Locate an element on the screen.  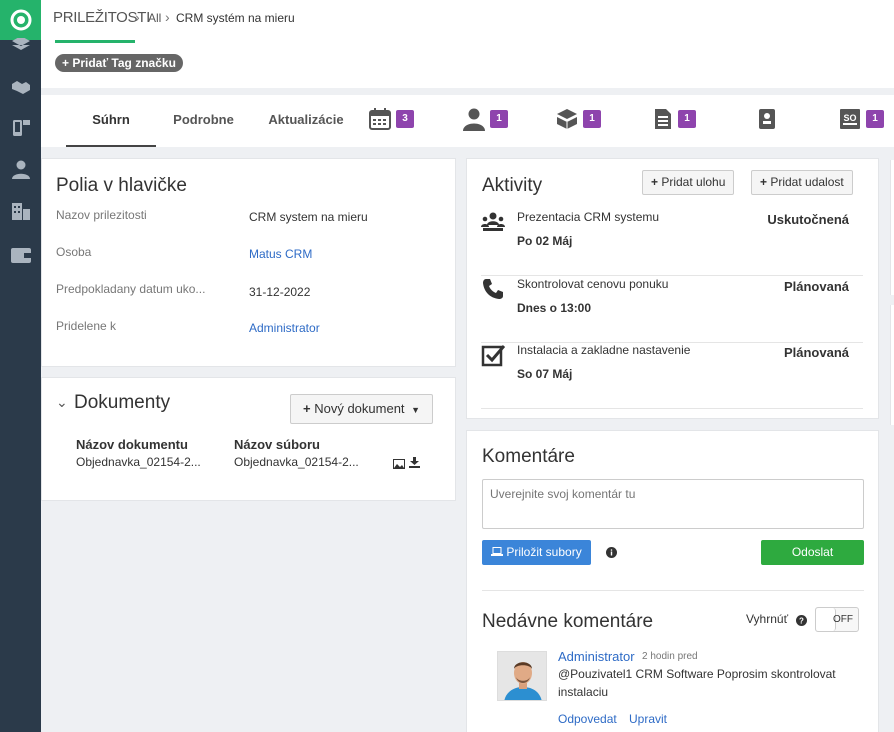
field-value-close-date: 31-12-2022 is located at coordinates (279, 292).